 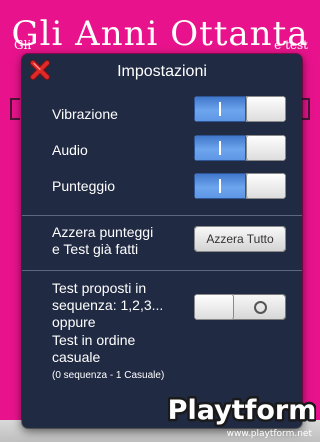 I want to click on audio-toggle, so click(x=240, y=148).